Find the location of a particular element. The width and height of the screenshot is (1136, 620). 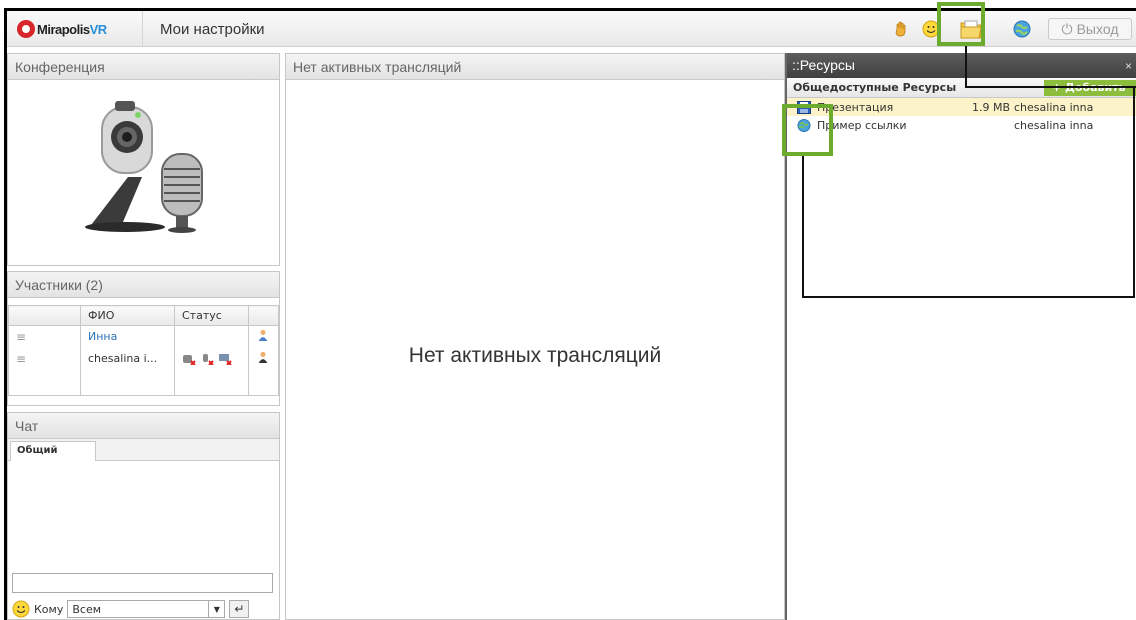

chevron-down-icon: ▼ is located at coordinates (216, 609).